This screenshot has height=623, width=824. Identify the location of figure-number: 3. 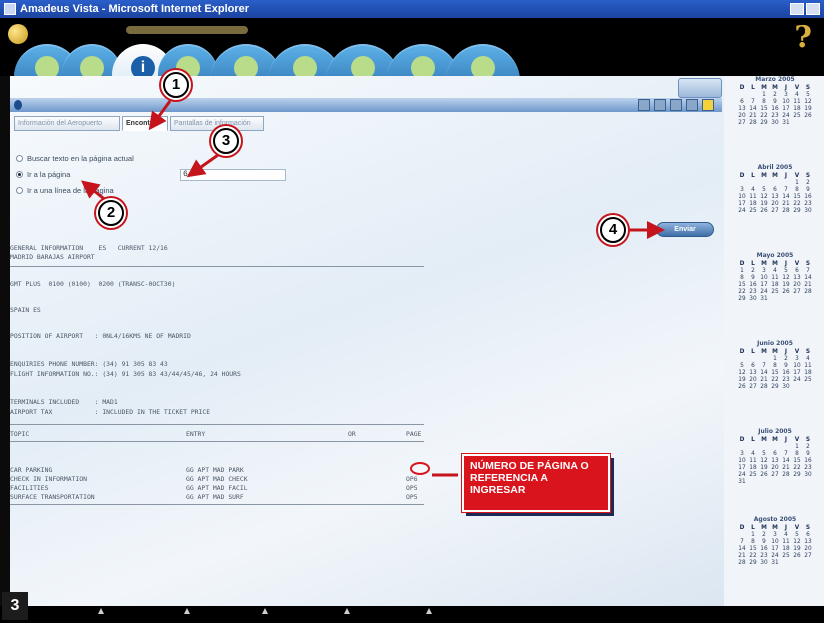
(15, 606).